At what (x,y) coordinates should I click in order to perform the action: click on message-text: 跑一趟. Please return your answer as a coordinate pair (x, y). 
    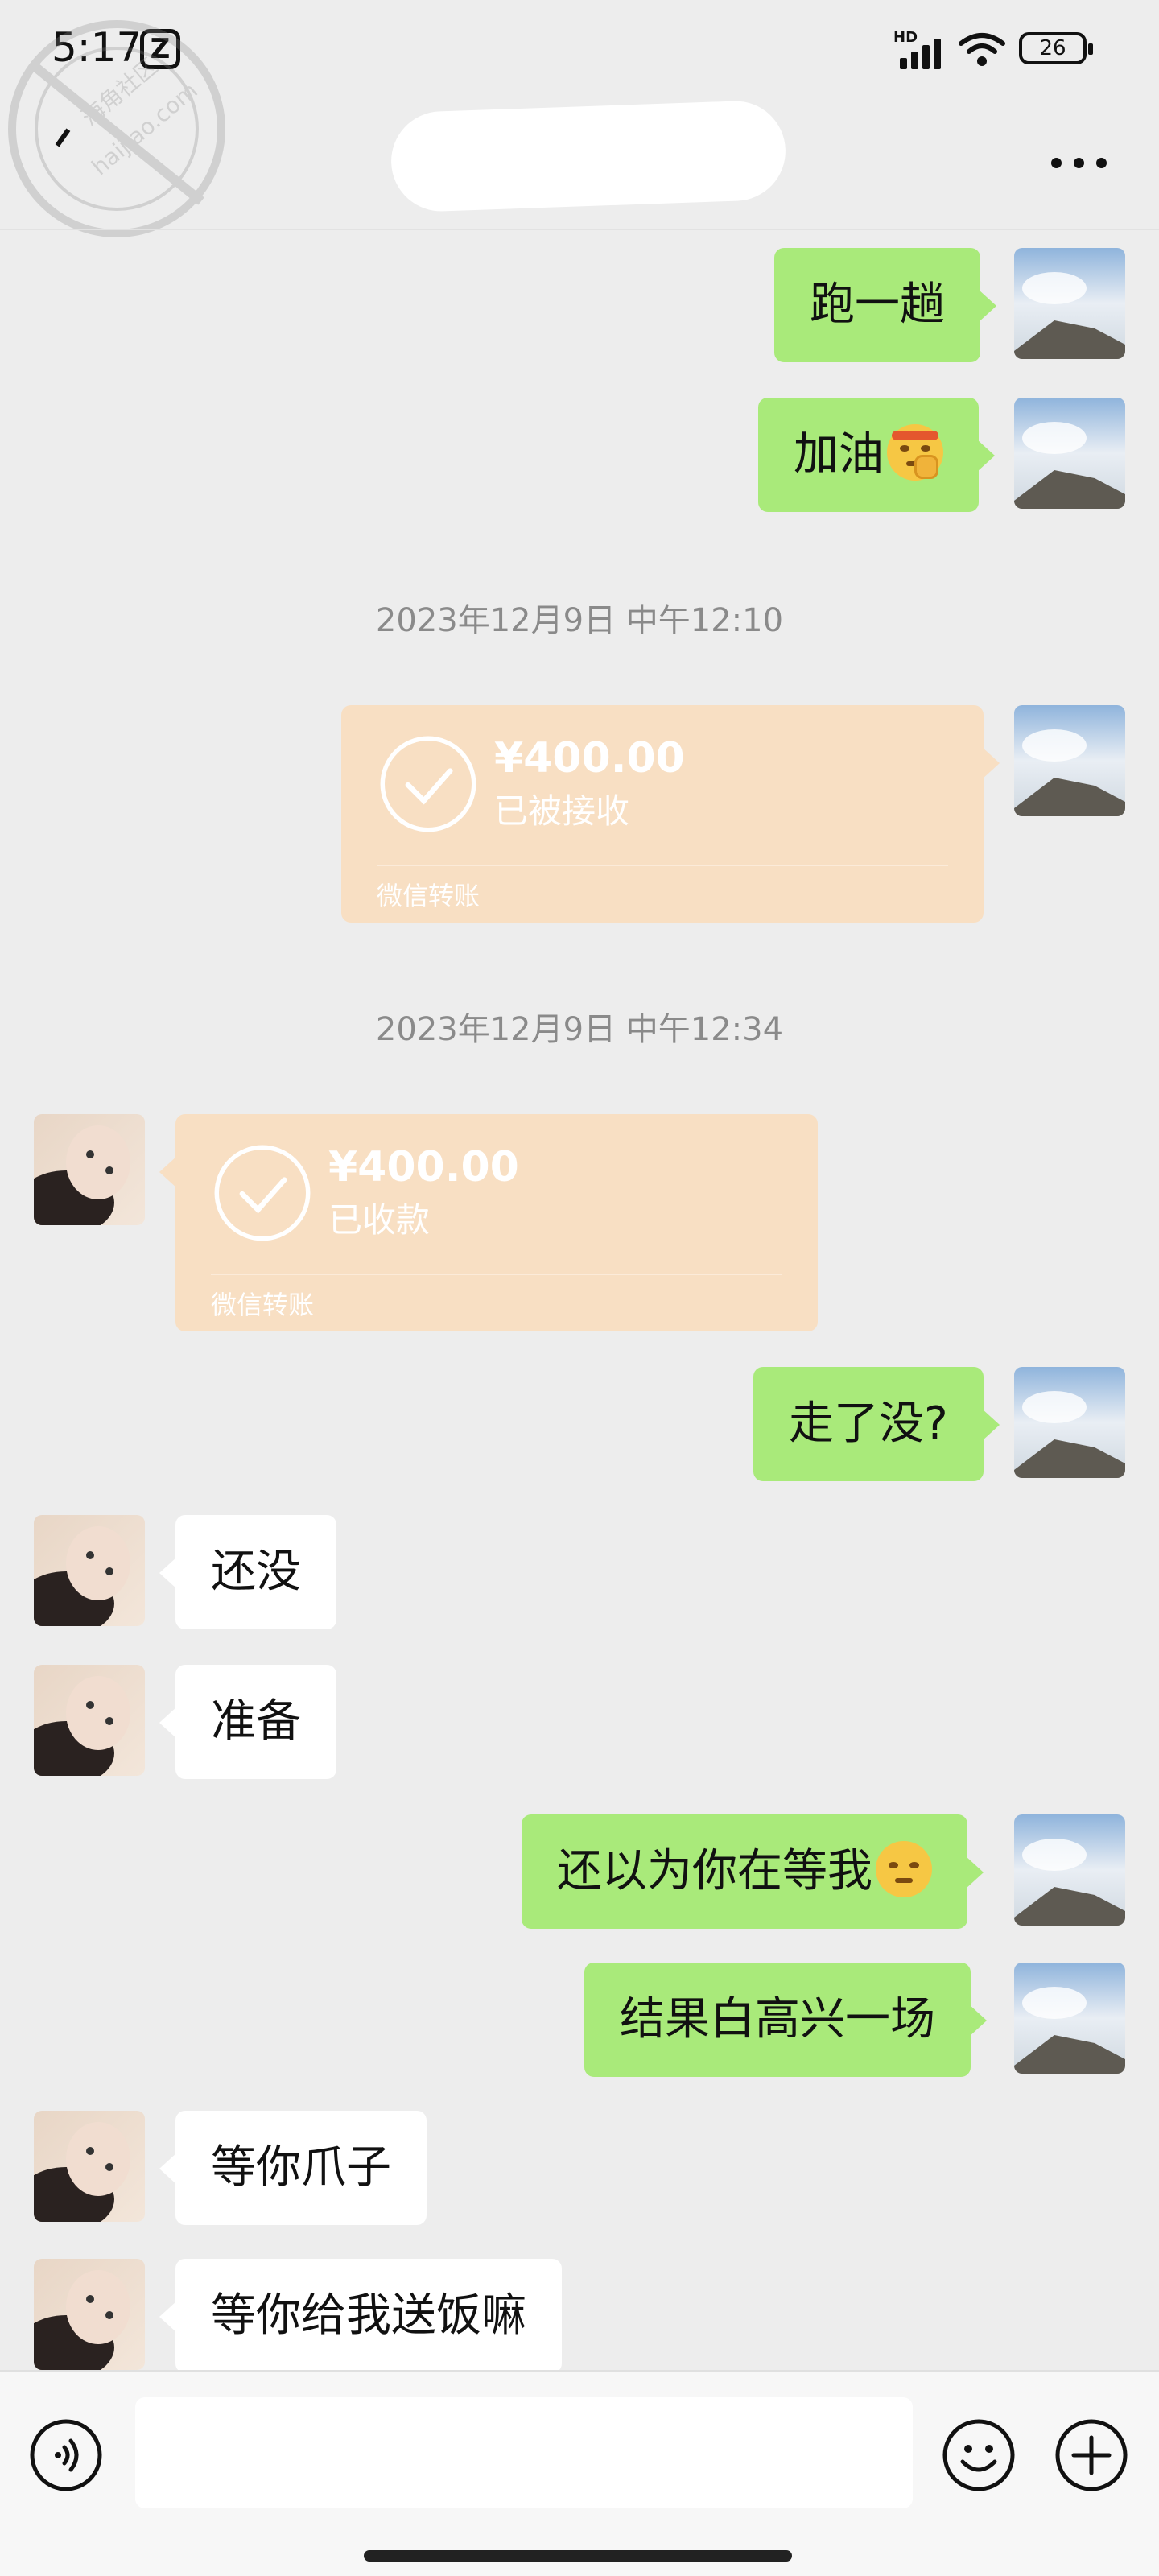
    Looking at the image, I should click on (878, 305).